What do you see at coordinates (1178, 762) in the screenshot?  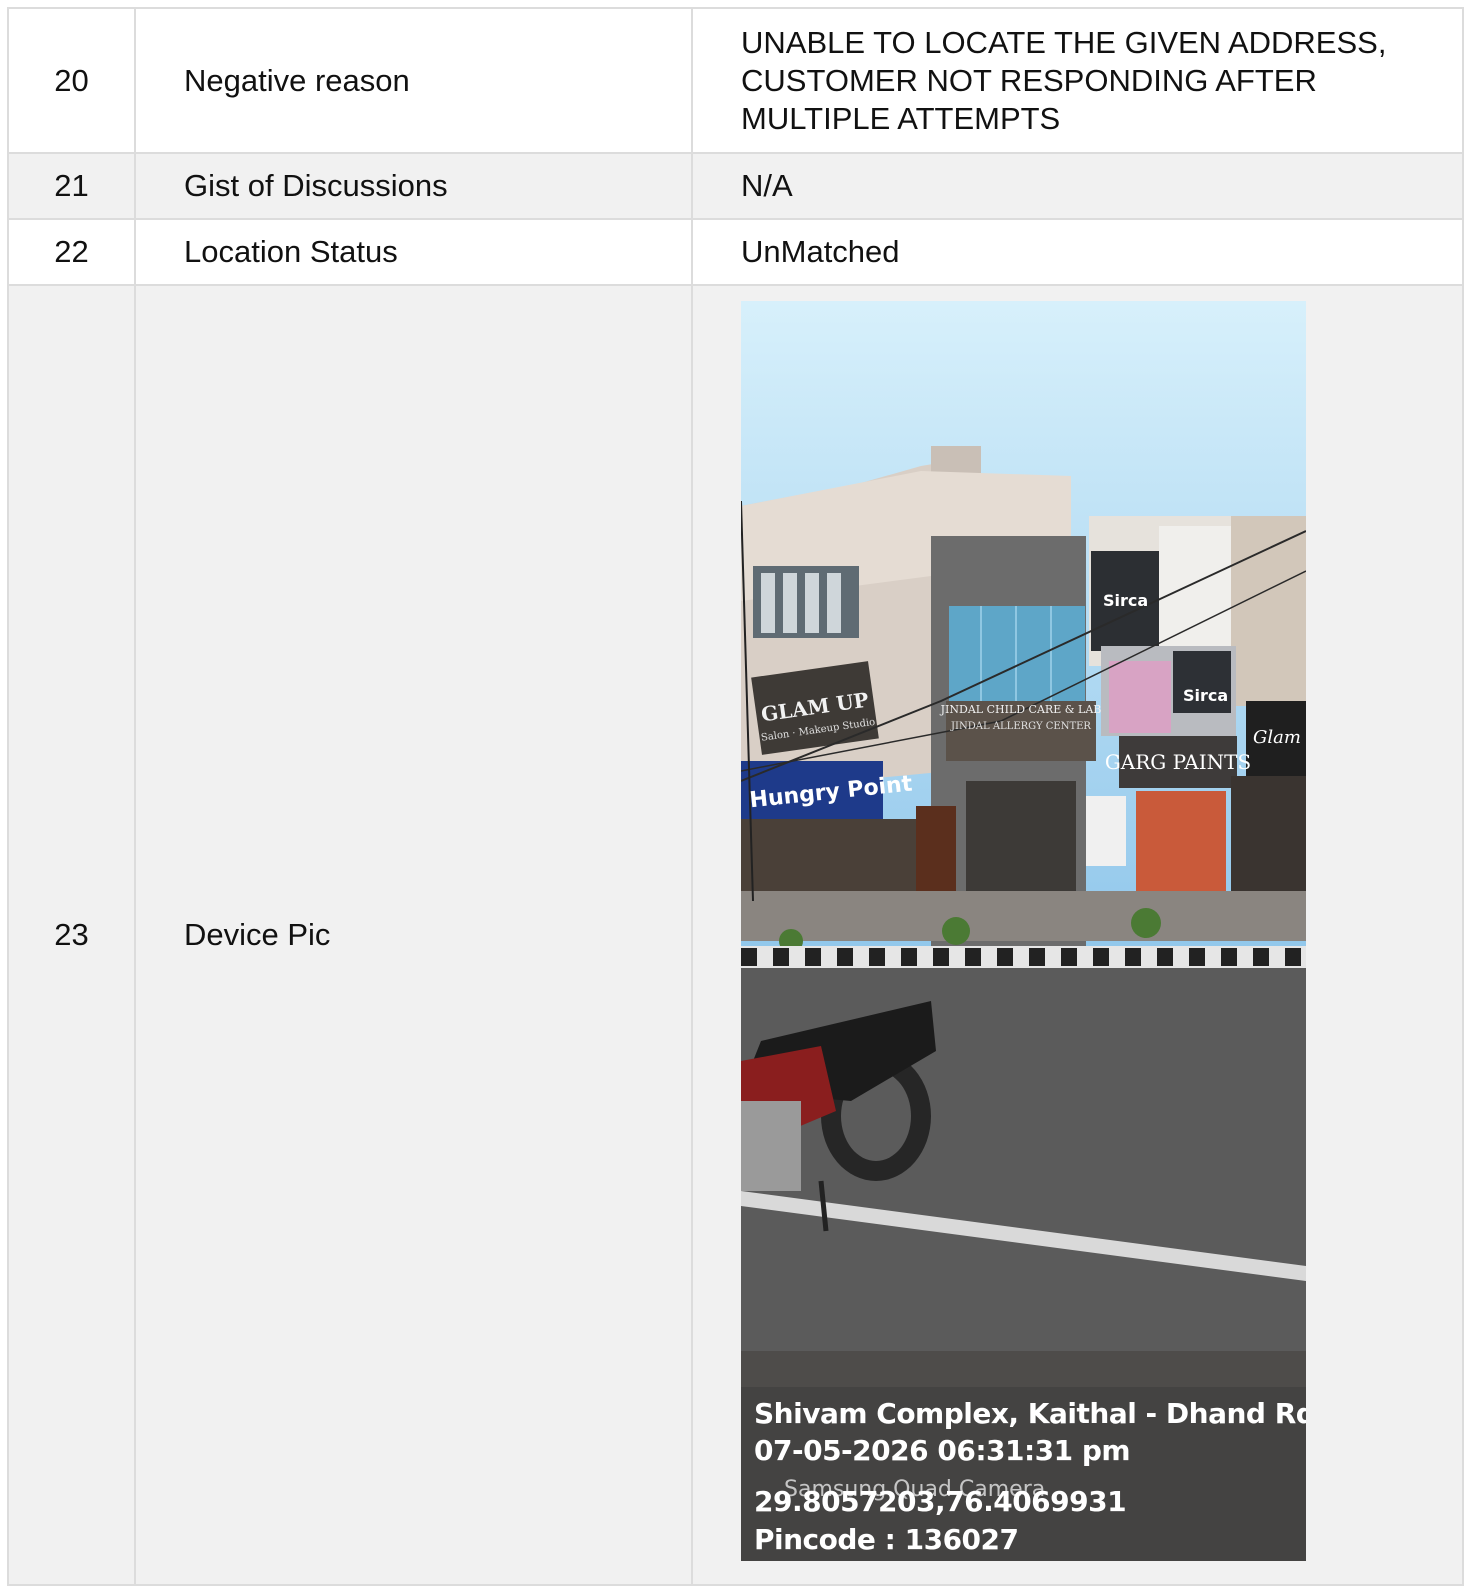 I see `sign-garg-paints: GARG PAINTS` at bounding box center [1178, 762].